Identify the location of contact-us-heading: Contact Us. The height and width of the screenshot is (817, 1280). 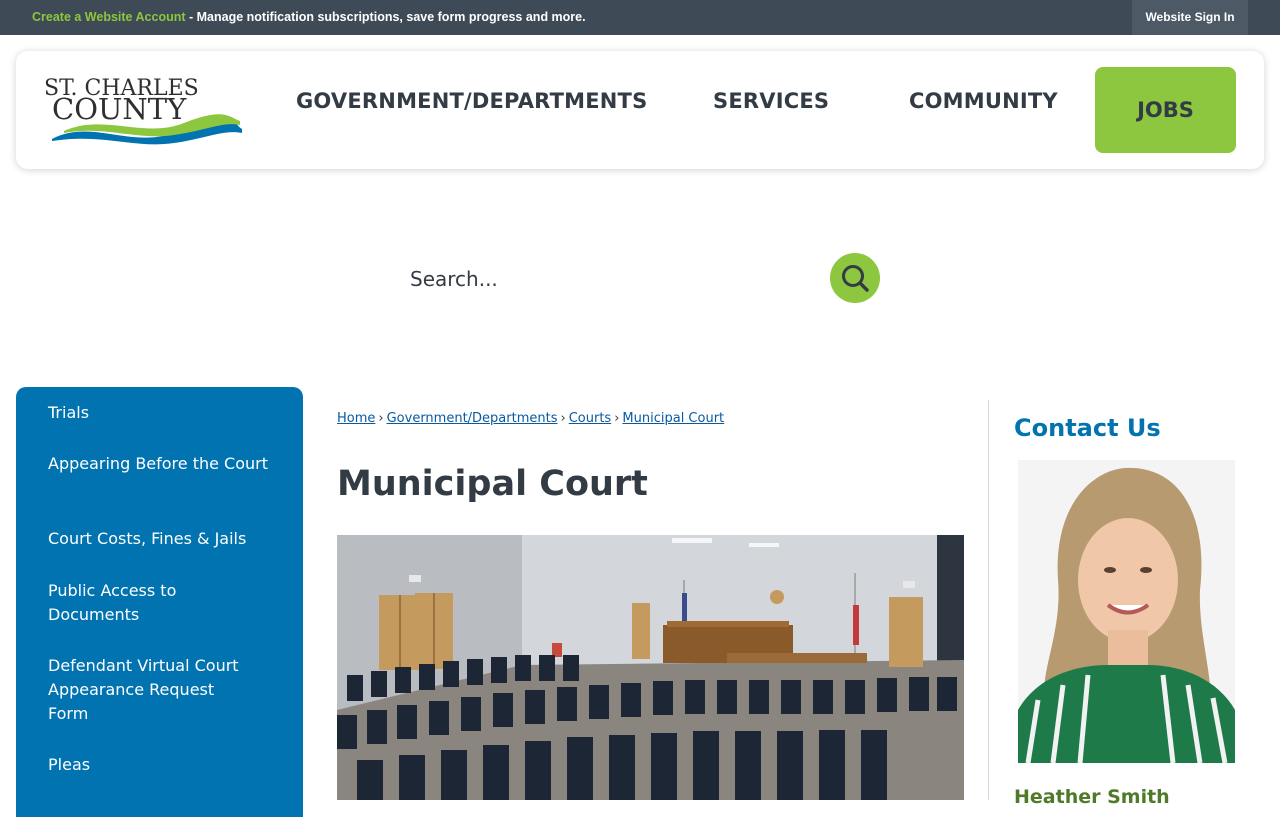
(1087, 428).